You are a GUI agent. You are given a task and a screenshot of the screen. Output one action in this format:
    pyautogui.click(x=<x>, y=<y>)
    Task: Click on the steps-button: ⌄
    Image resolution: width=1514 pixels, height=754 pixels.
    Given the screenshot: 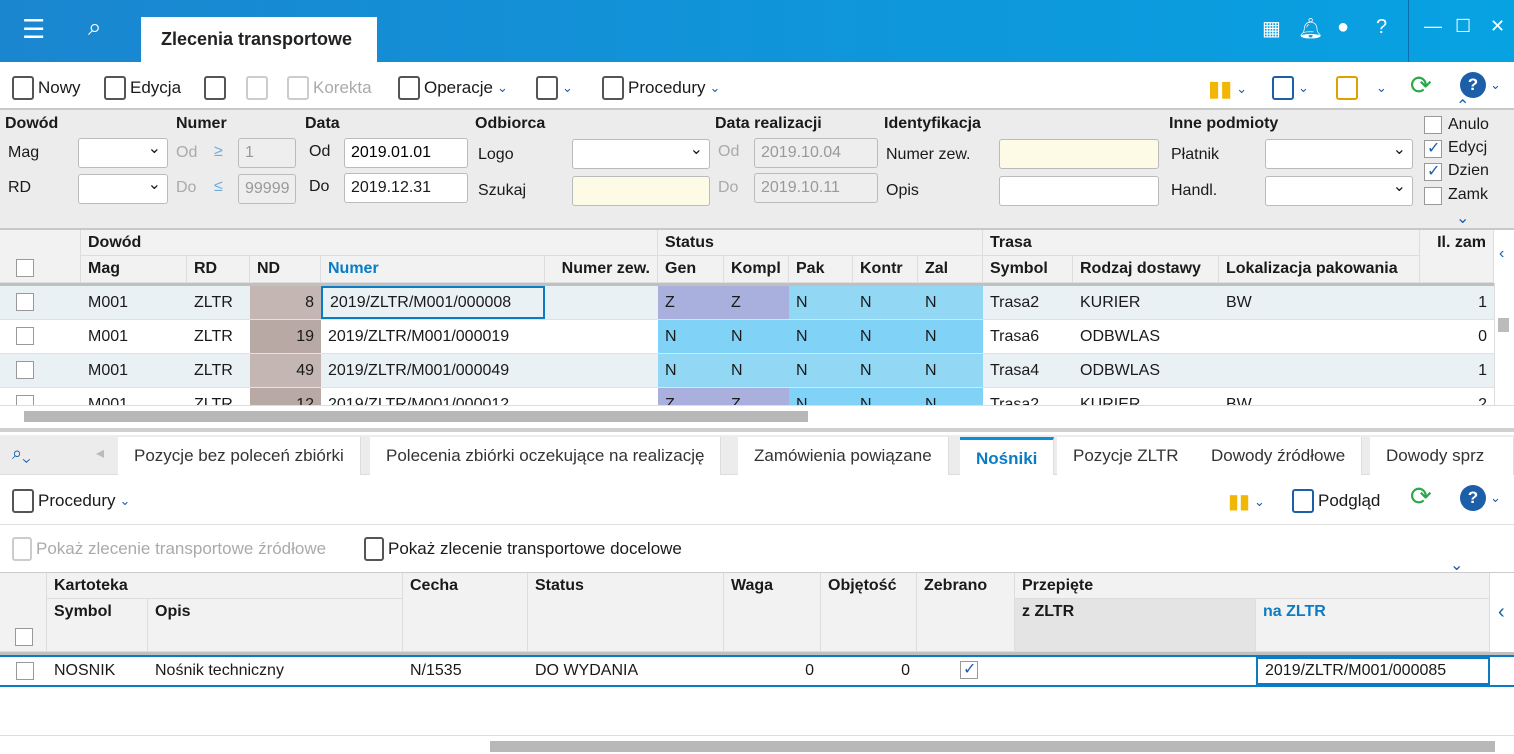 What is the action you would take?
    pyautogui.click(x=554, y=88)
    